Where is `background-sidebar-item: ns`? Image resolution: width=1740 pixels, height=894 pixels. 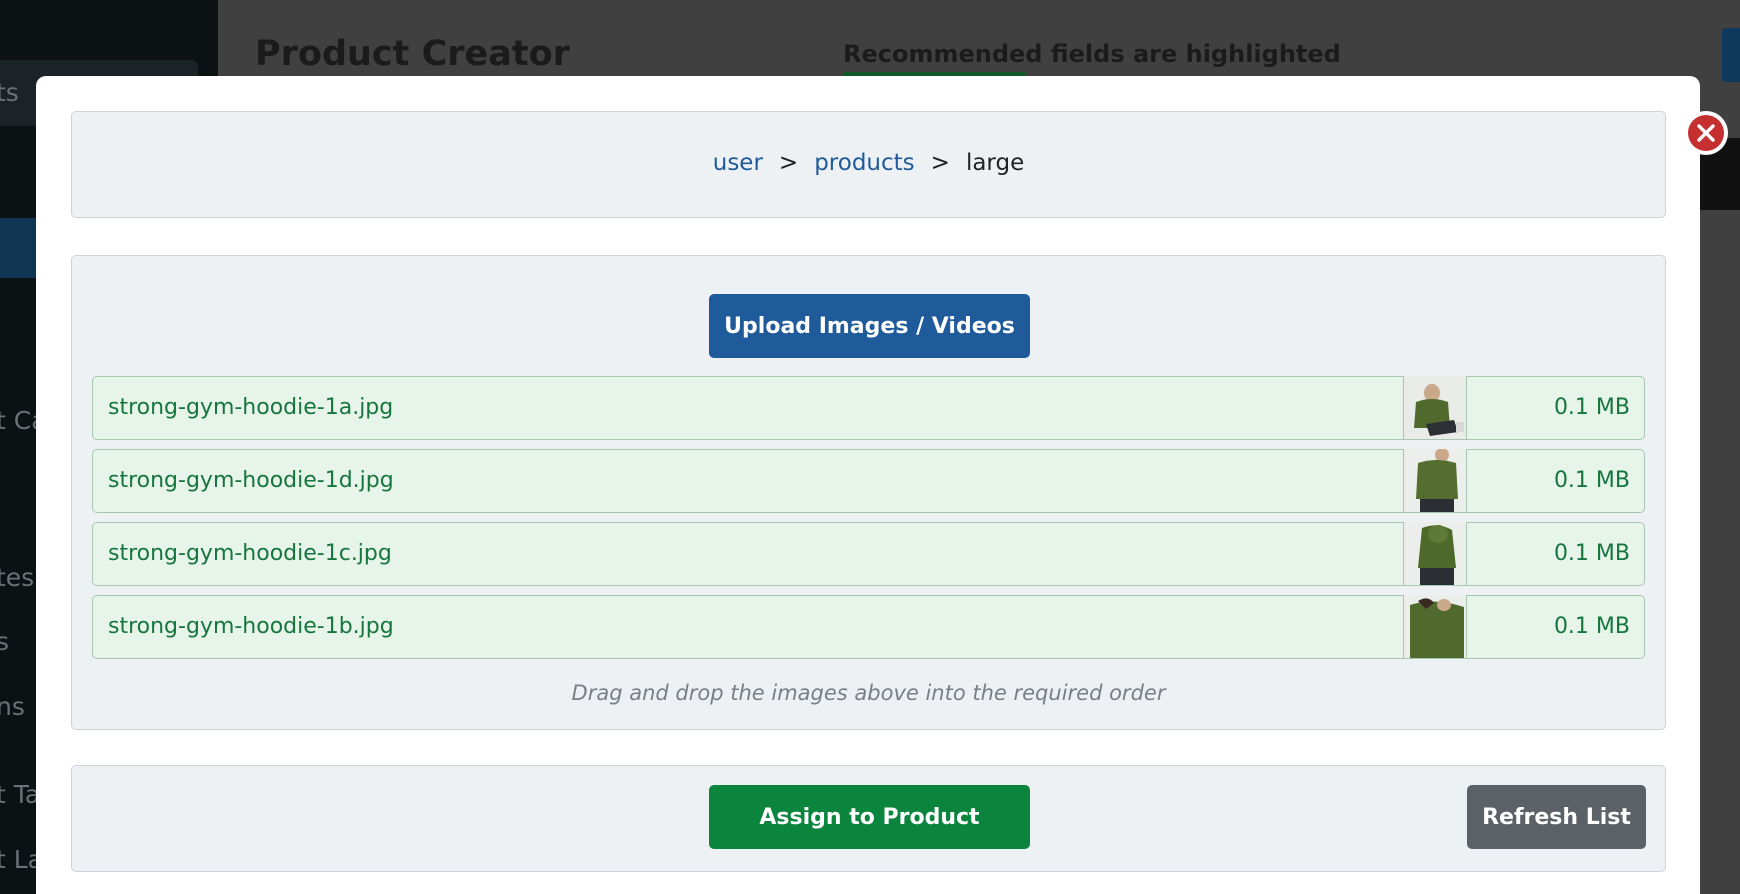
background-sidebar-item: ns is located at coordinates (12, 706).